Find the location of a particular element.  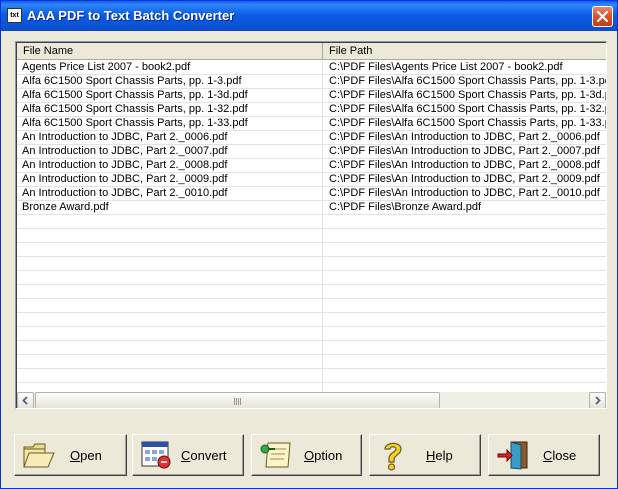

file-name-cell: Agents Price List 2007 - book2.pdf is located at coordinates (106, 67).